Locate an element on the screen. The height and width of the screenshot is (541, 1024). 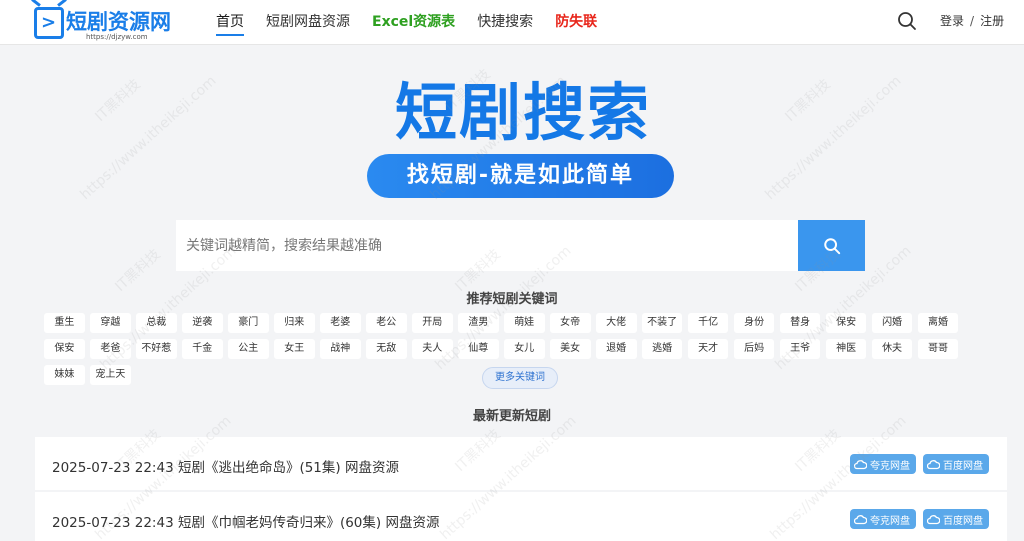
keyword-tag: 逆袭 is located at coordinates (202, 323).